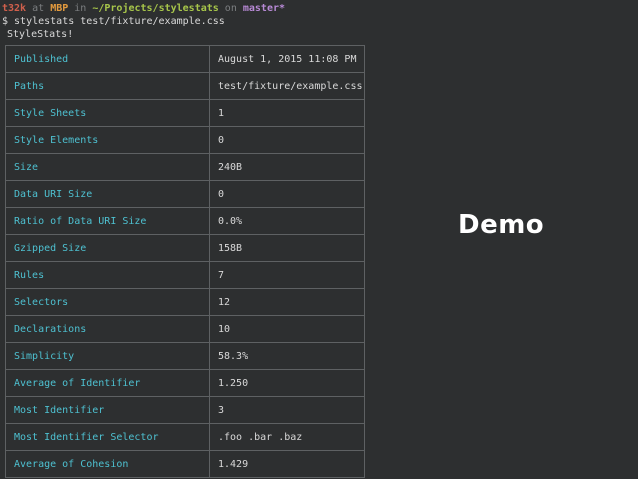 This screenshot has height=479, width=638. Describe the element at coordinates (107, 464) in the screenshot. I see `stat-key: Average of Cohesion` at that location.